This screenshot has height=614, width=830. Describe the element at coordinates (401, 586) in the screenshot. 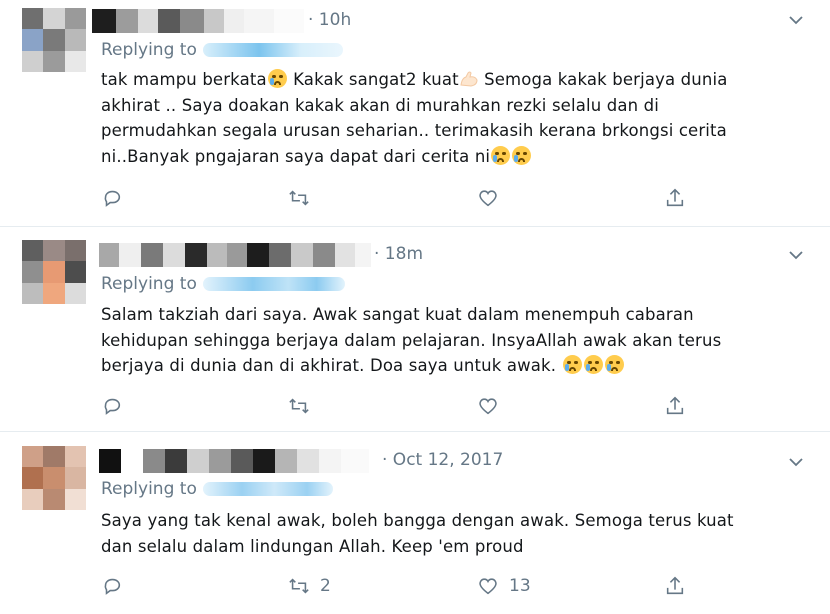

I see `tweet-actions: 2 13` at that location.